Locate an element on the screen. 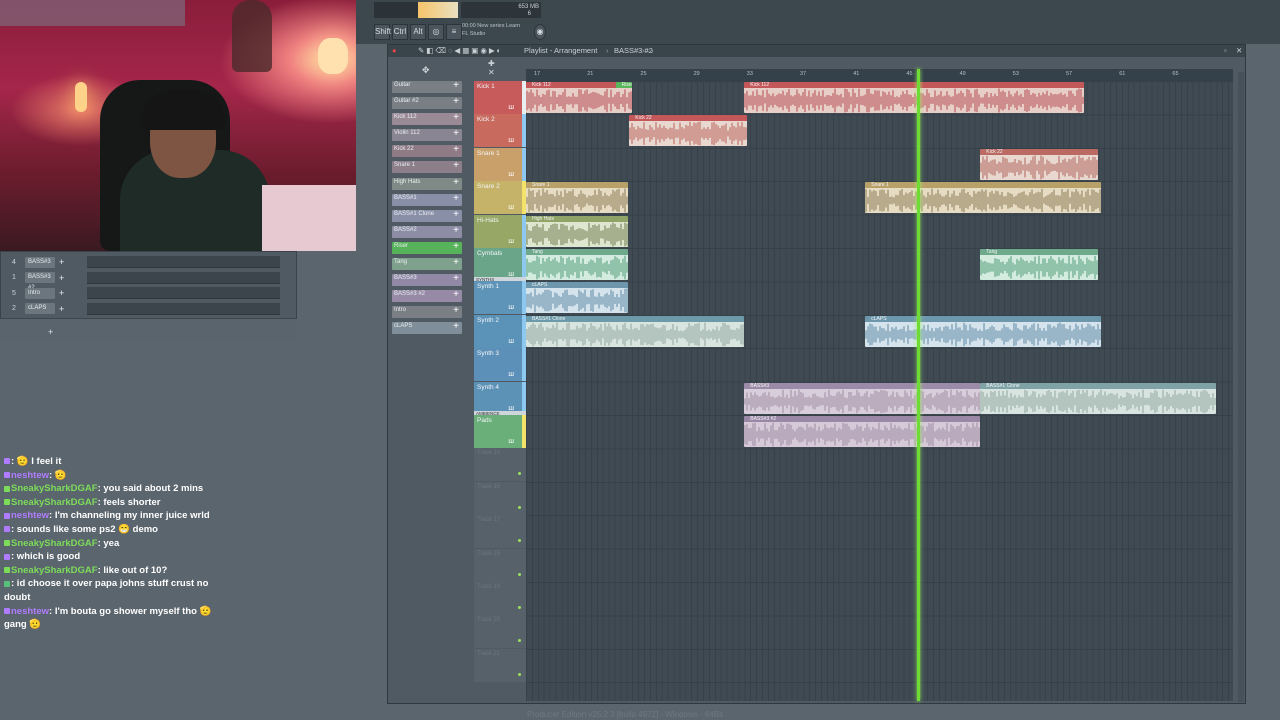  channel-name-button: cLAPS is located at coordinates (40, 308).